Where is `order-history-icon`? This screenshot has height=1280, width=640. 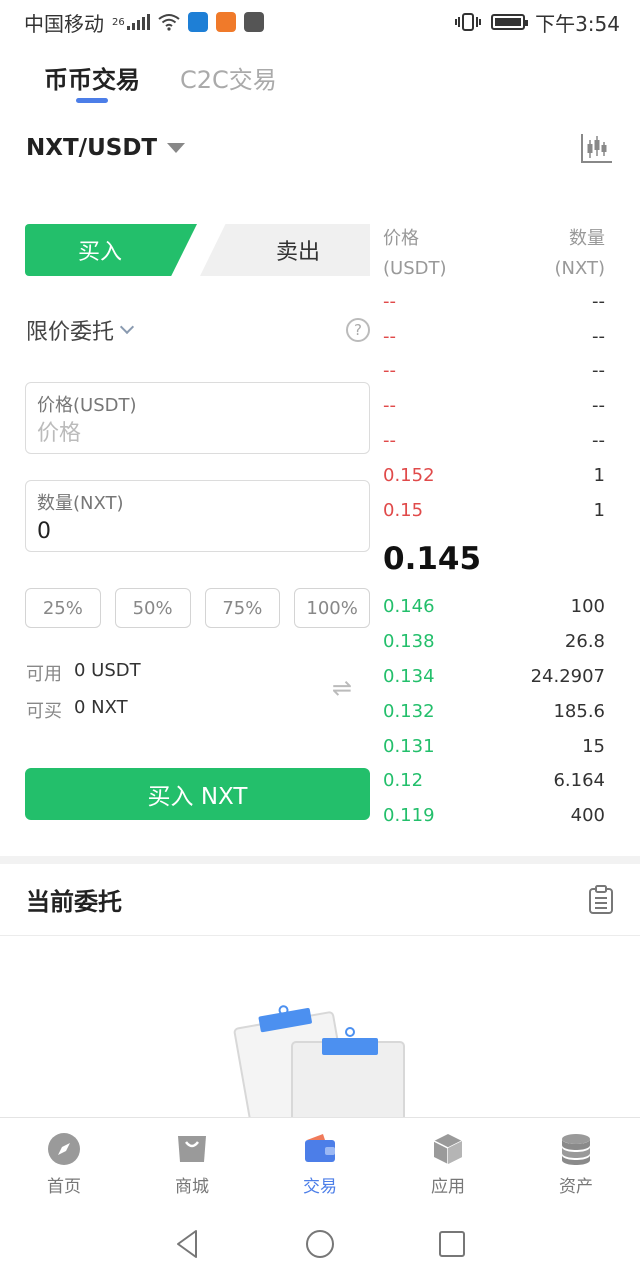
order-history-icon is located at coordinates (601, 899).